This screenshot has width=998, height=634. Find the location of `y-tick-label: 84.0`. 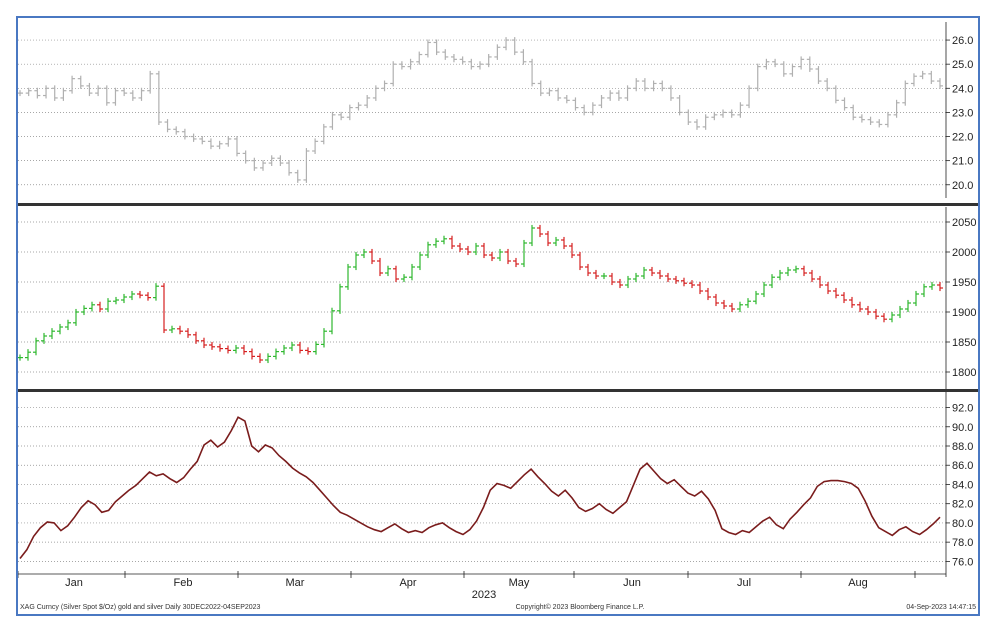

y-tick-label: 84.0 is located at coordinates (962, 485).